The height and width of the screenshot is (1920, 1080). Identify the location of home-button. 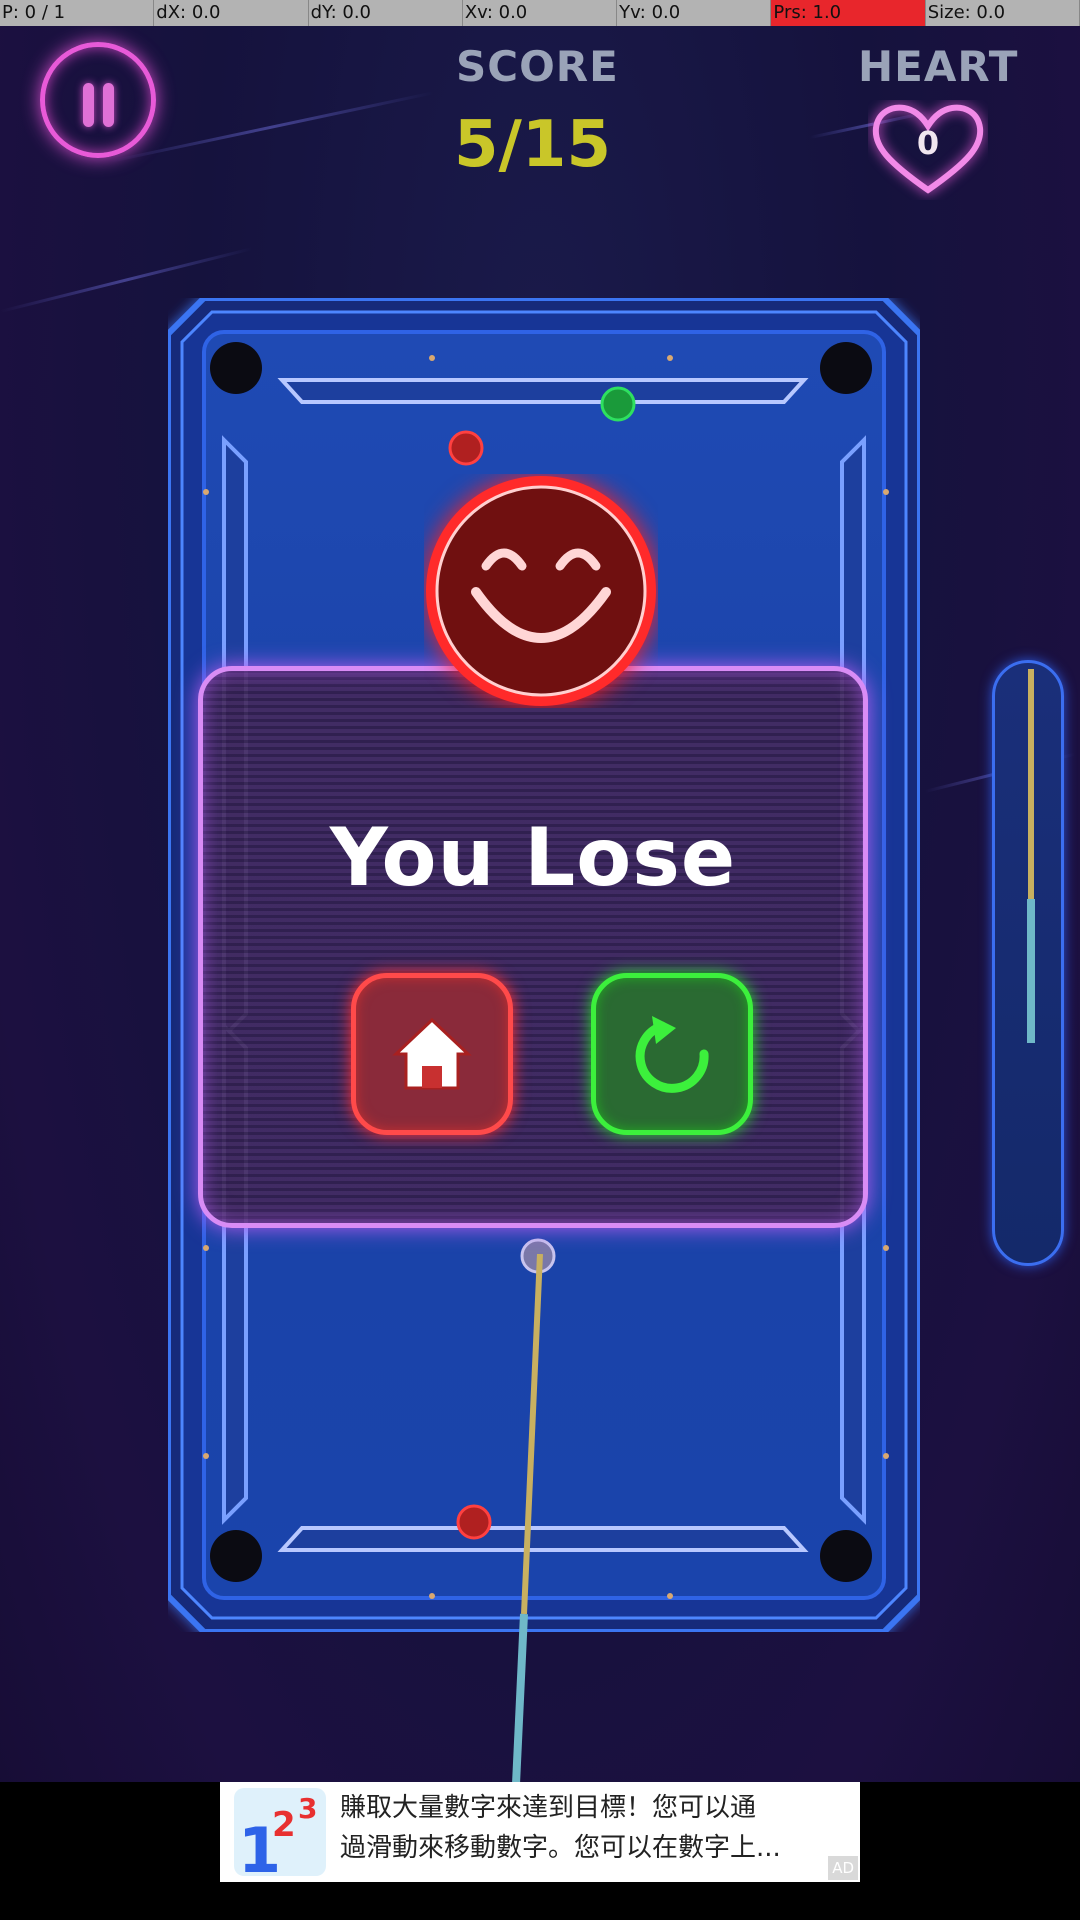
(432, 1054).